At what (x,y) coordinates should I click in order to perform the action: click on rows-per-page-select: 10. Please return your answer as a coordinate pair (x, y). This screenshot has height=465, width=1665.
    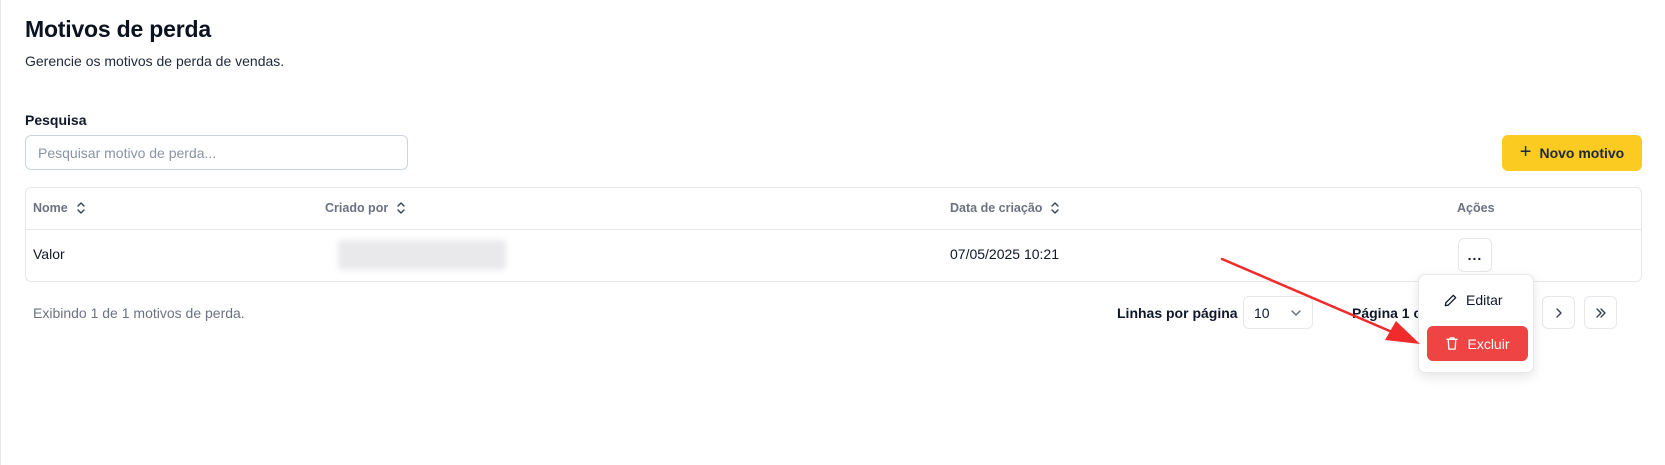
    Looking at the image, I should click on (1278, 312).